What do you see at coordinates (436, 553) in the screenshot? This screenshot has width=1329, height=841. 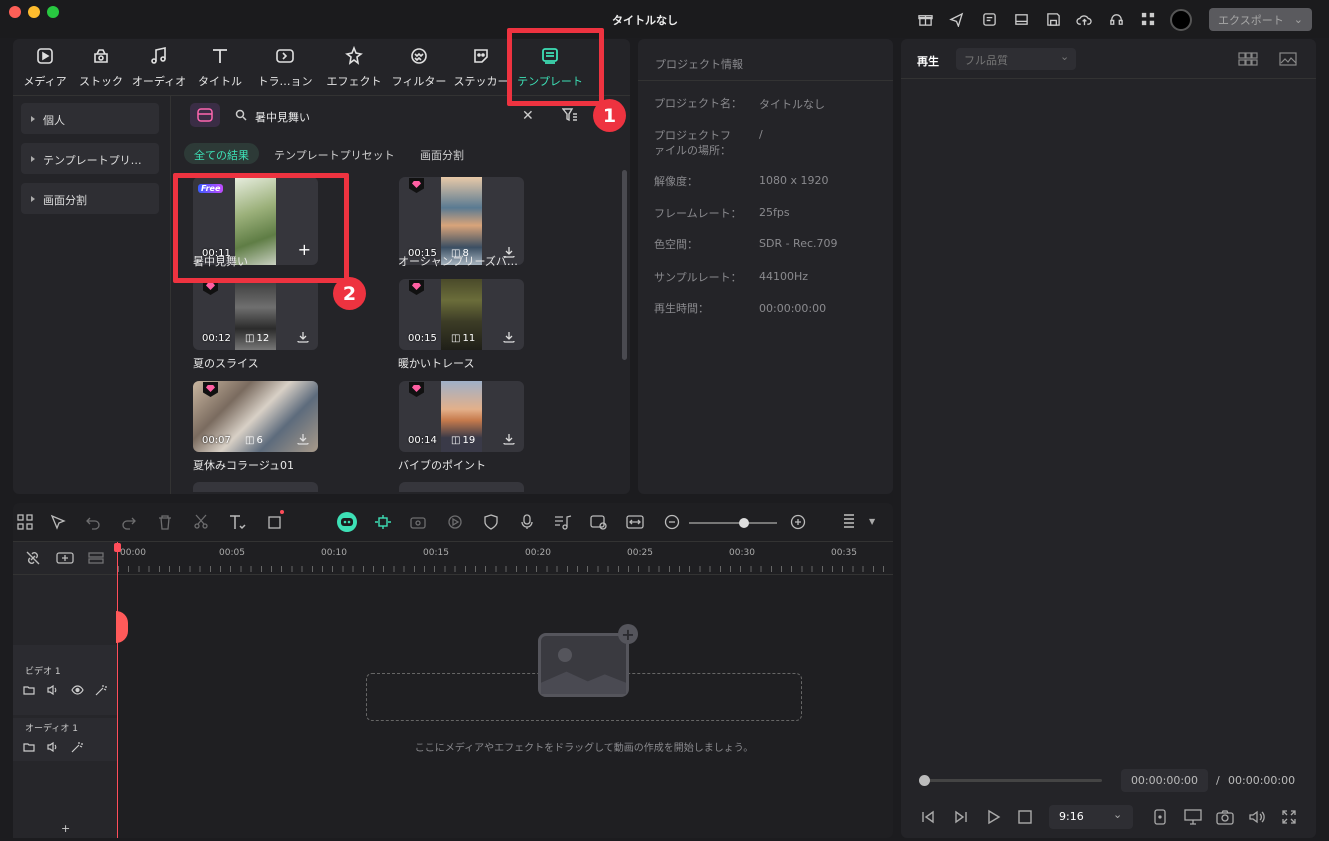 I see `ruler-label: 00:15` at bounding box center [436, 553].